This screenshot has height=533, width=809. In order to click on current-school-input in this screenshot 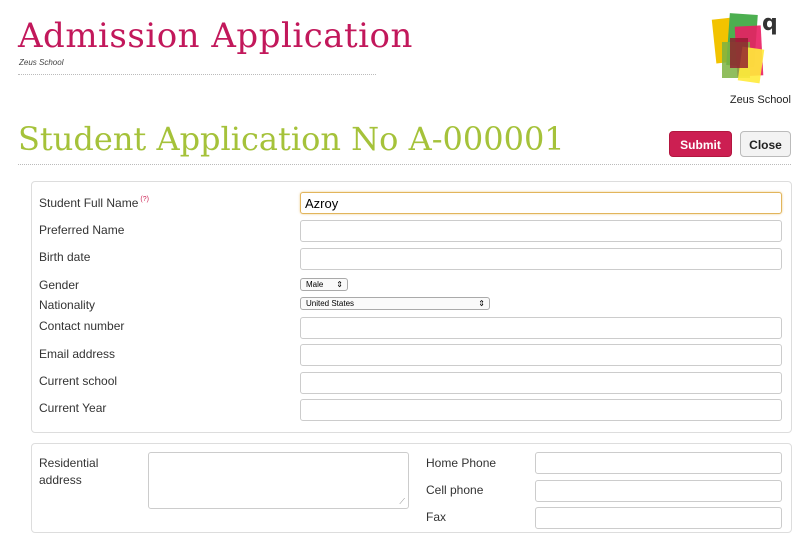, I will do `click(541, 383)`.